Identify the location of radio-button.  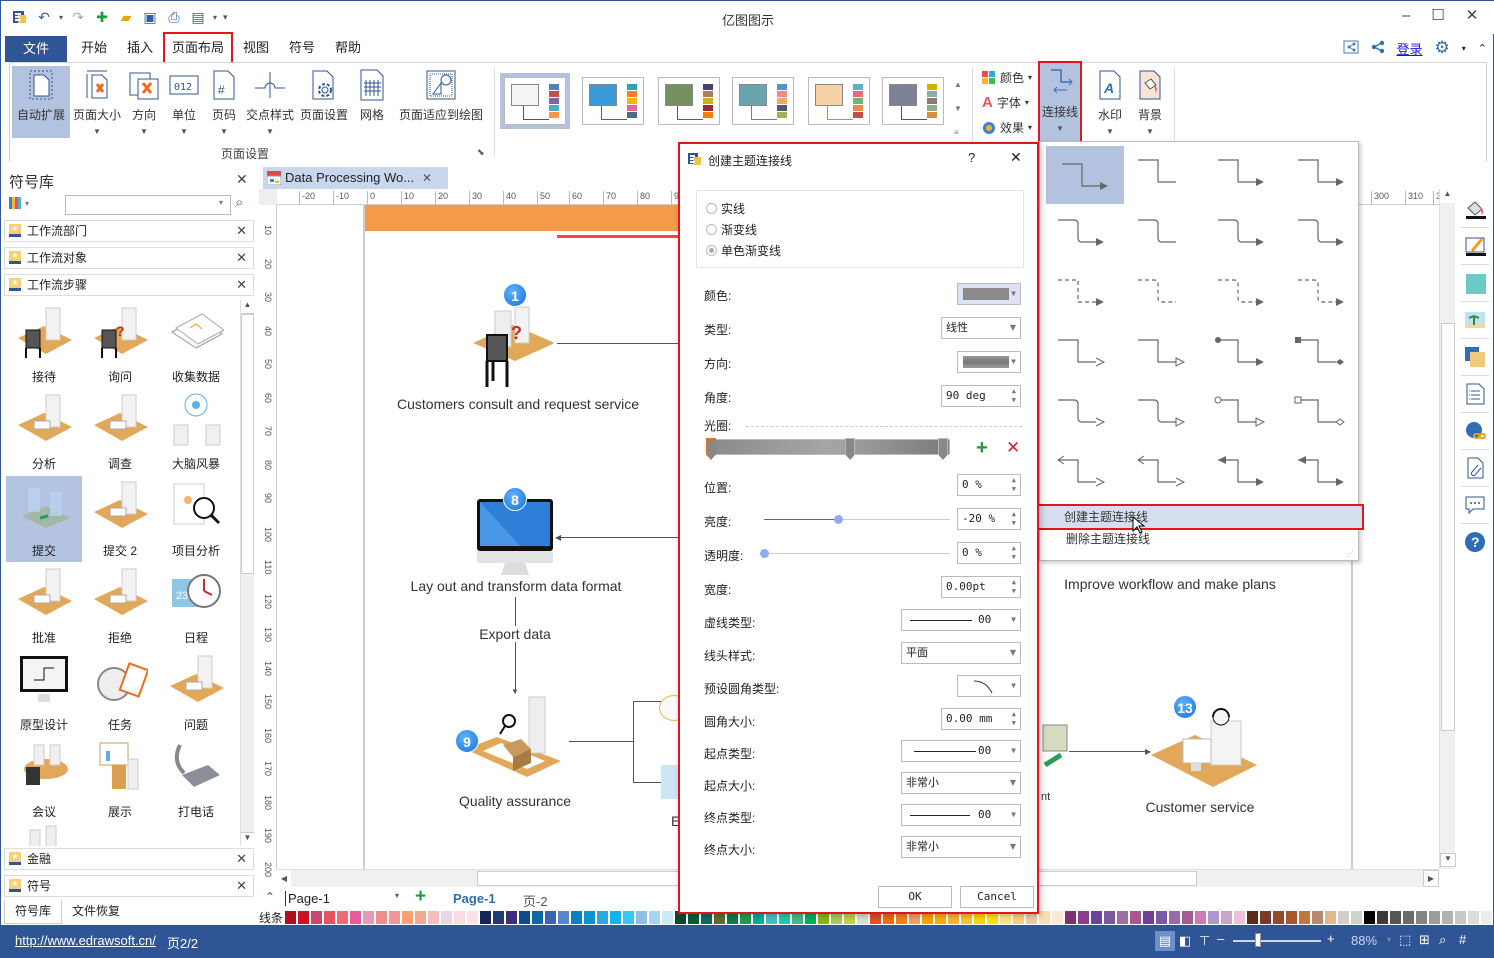
(711, 208).